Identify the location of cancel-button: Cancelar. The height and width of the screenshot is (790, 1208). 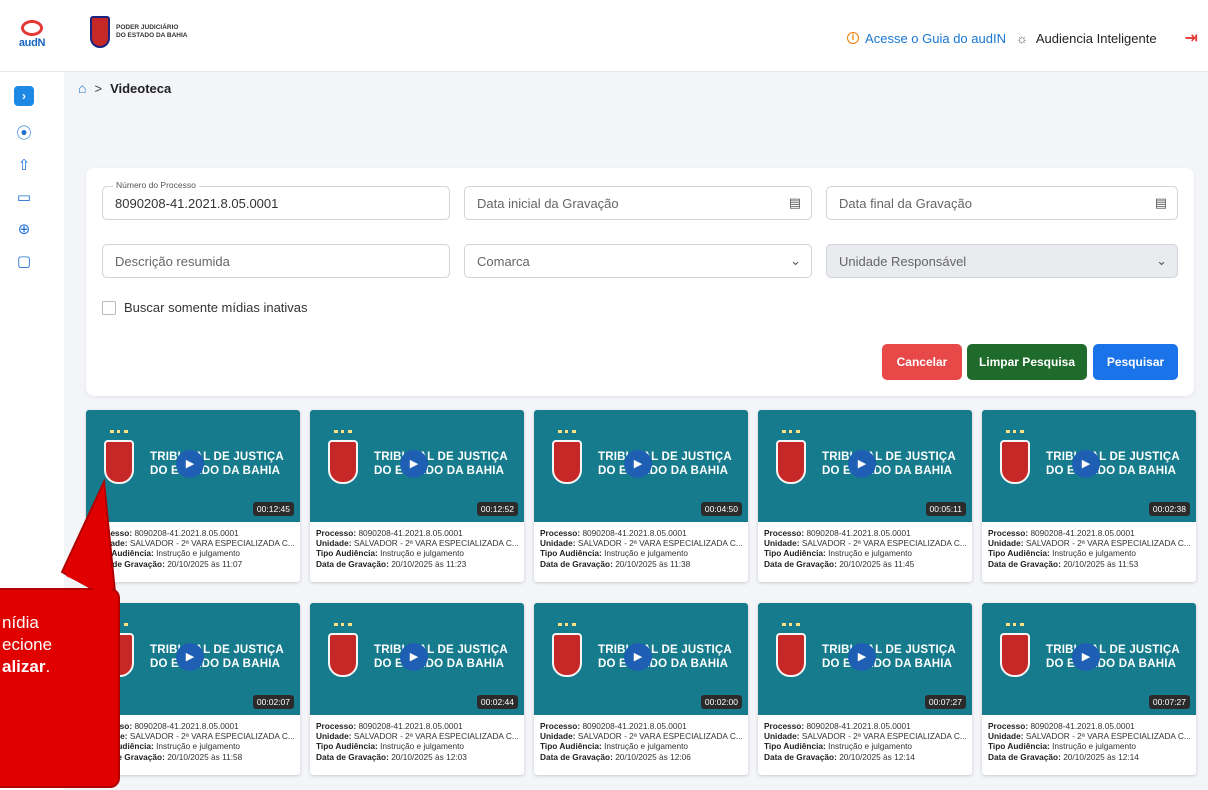
(922, 362).